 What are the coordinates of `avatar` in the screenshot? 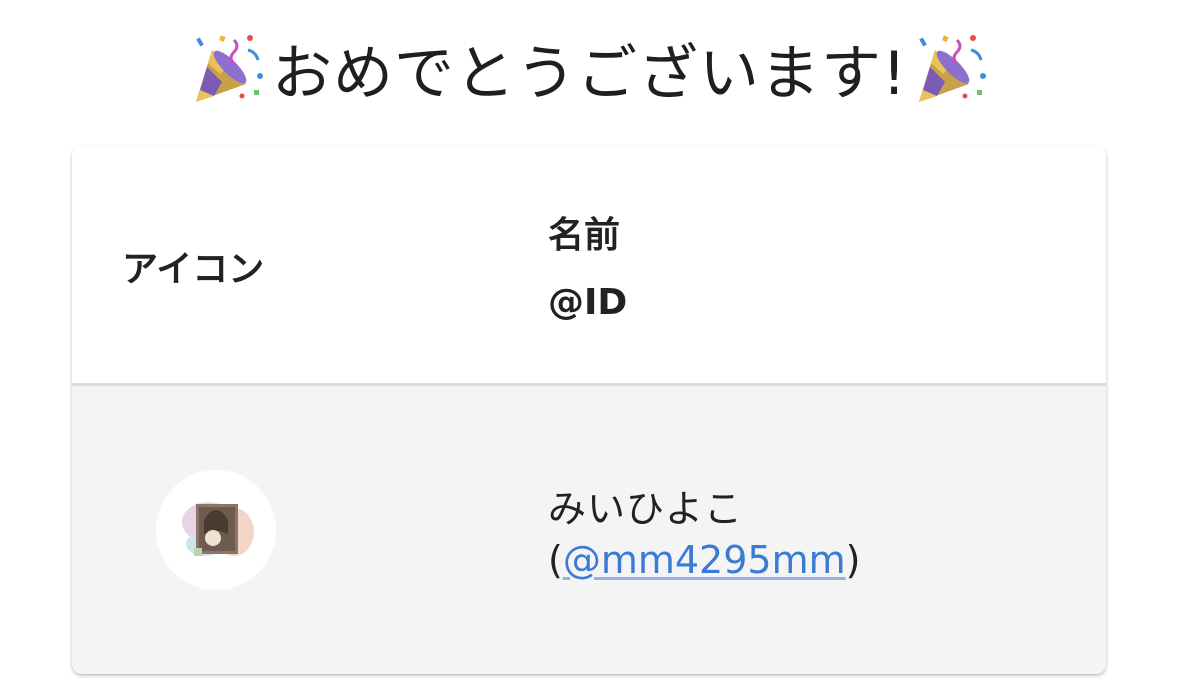 It's located at (216, 530).